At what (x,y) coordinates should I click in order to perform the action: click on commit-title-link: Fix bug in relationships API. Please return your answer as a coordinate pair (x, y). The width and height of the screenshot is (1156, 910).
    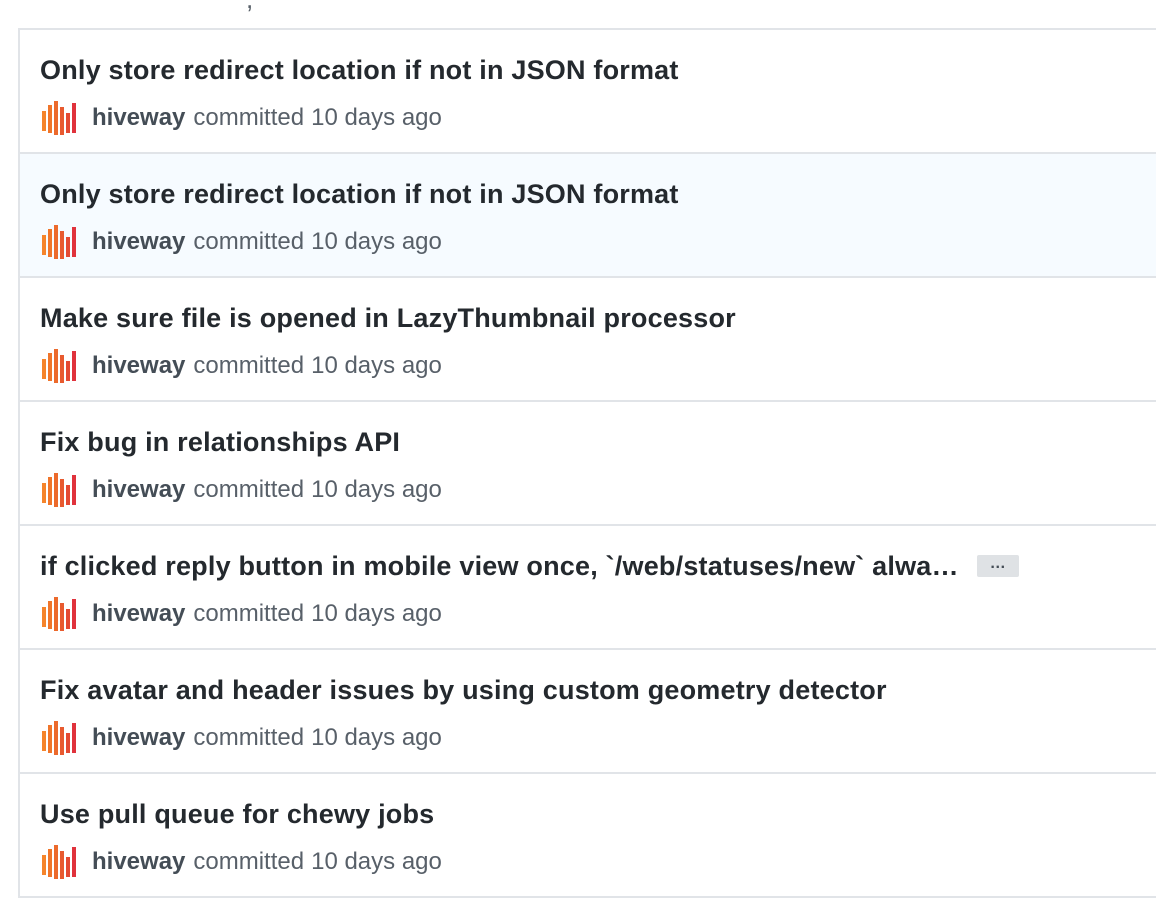
    Looking at the image, I should click on (220, 442).